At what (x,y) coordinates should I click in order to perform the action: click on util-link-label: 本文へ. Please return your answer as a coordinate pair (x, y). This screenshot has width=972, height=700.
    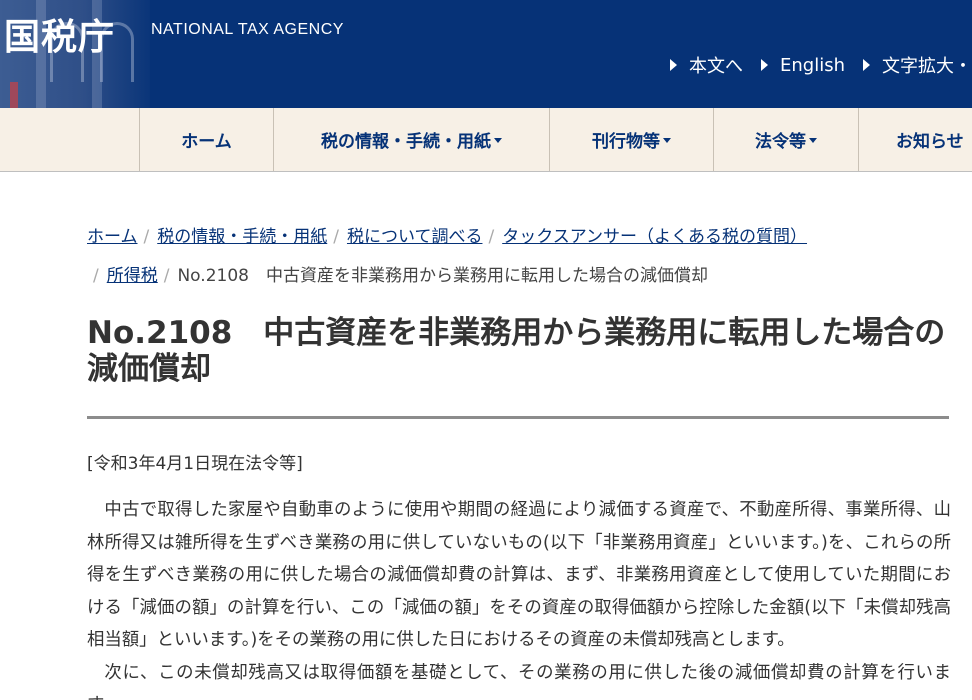
    Looking at the image, I should click on (716, 66).